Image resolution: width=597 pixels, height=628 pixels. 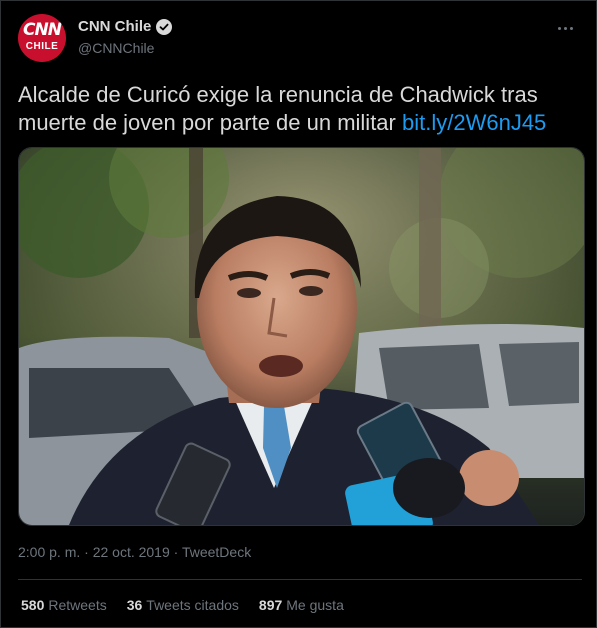 What do you see at coordinates (125, 37) in the screenshot?
I see `author-names: CNN Chile @CNNChile` at bounding box center [125, 37].